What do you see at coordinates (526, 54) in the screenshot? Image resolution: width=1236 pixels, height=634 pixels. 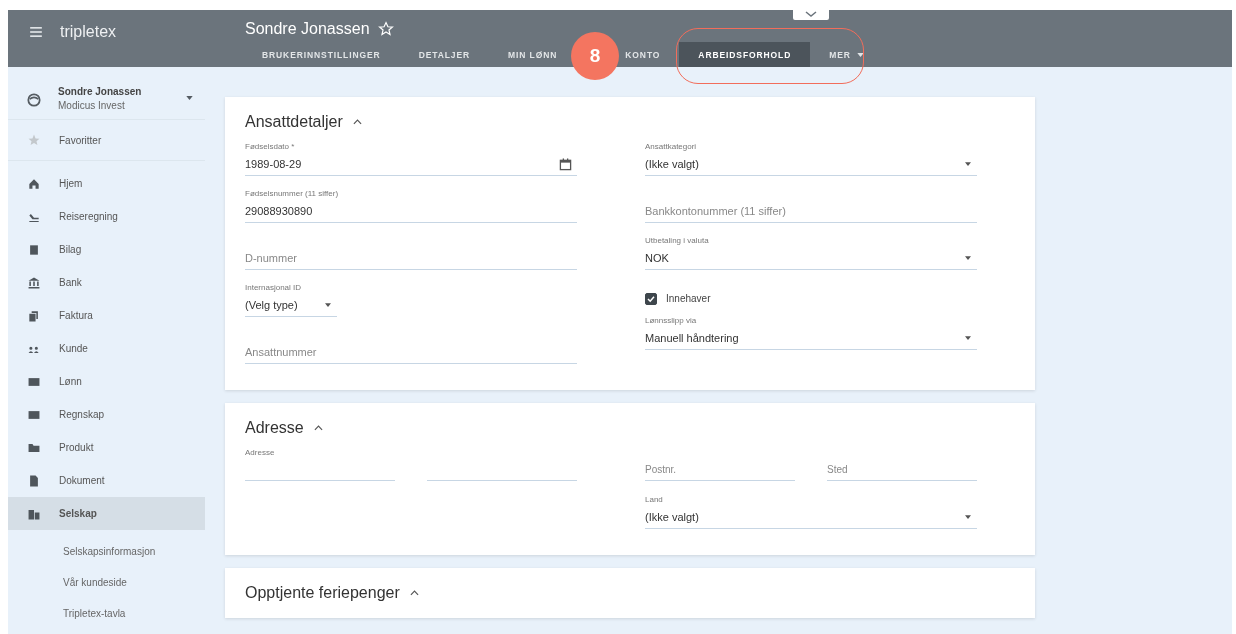 I see `tab: MIN LØNN` at bounding box center [526, 54].